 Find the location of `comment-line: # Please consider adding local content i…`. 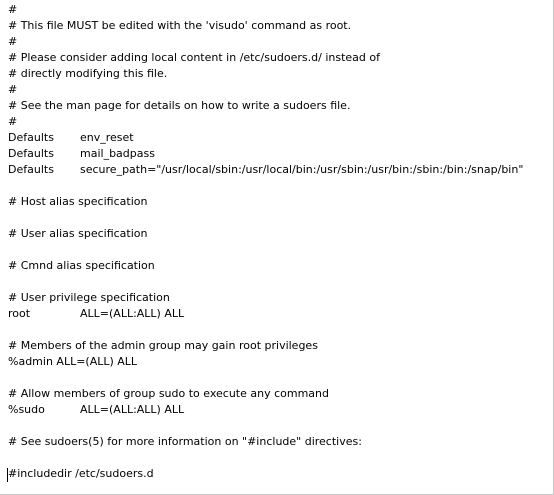

comment-line: # Please consider adding local content i… is located at coordinates (194, 57).